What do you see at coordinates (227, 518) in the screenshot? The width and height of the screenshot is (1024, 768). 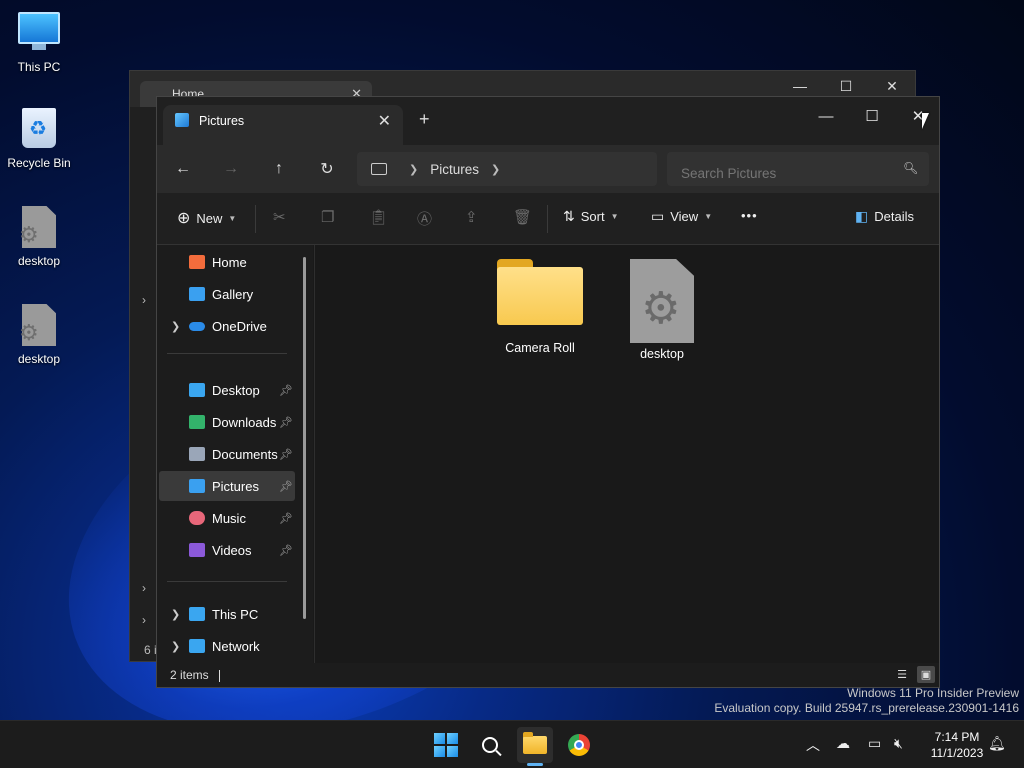 I see `sidebar-item-music: Music 📌︎` at bounding box center [227, 518].